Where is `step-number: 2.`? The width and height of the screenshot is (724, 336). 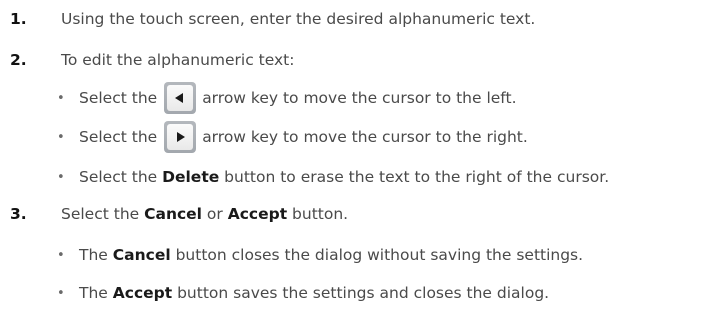
step-number: 2. is located at coordinates (18, 60).